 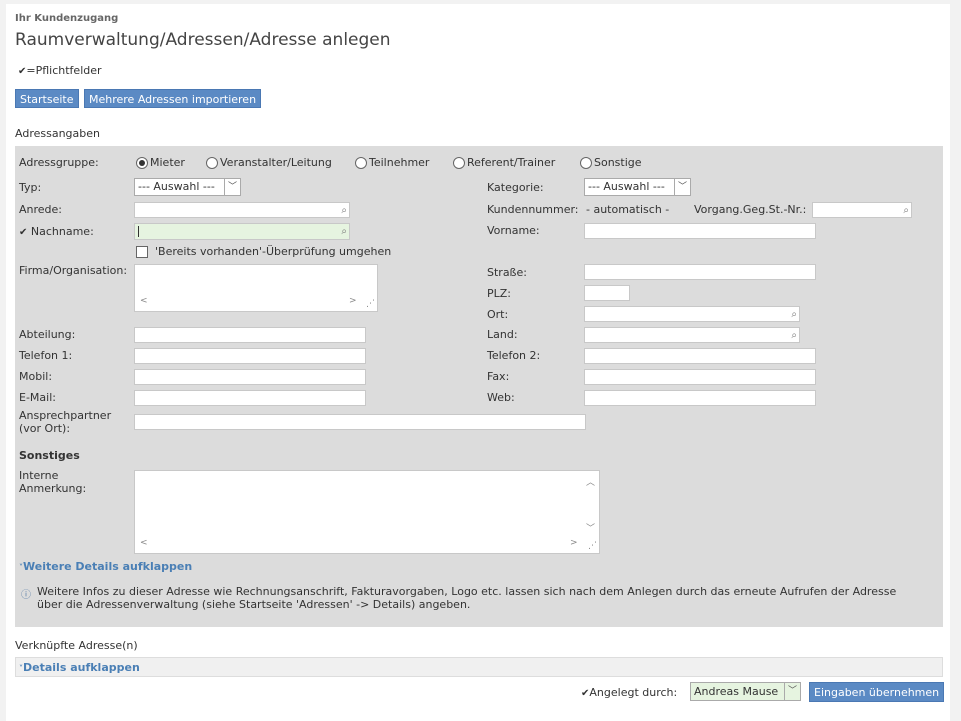 I want to click on typ-select: --- Auswahl --- ﹀, so click(x=187, y=187).